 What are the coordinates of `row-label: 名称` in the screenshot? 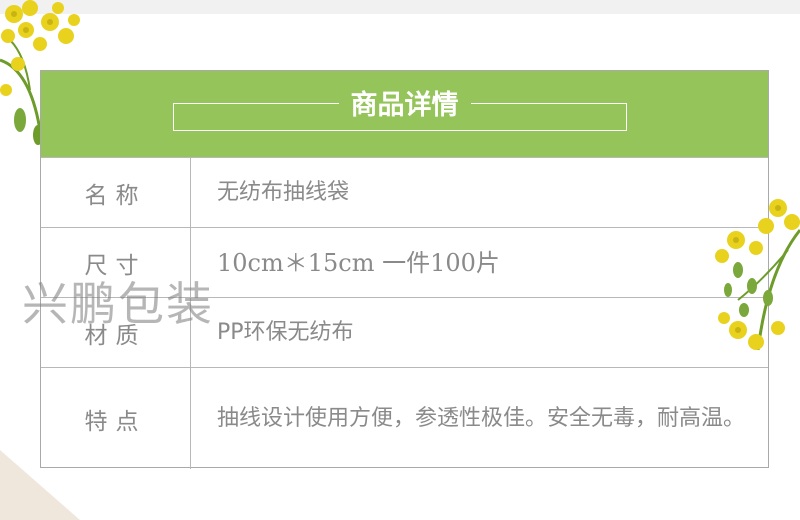 It's located at (116, 192).